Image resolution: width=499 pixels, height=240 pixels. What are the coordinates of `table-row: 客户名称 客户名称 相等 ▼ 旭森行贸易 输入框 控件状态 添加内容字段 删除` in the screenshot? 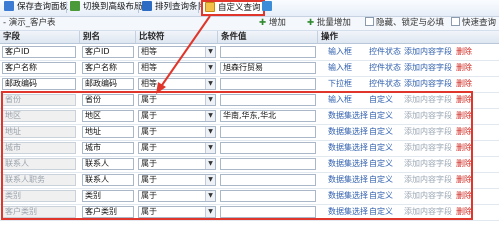 It's located at (249, 68).